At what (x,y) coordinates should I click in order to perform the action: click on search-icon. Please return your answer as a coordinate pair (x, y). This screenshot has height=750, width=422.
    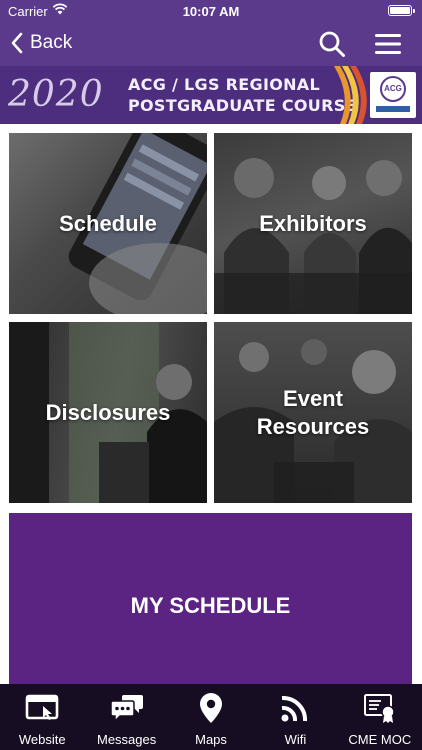
    Looking at the image, I should click on (332, 44).